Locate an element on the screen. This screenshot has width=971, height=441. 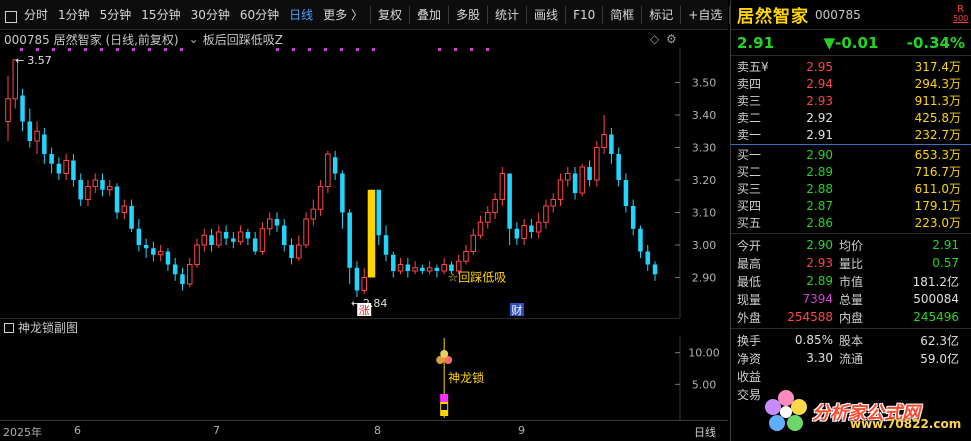
buy-row: 买三 2.88 611.0万 is located at coordinates (851, 188).